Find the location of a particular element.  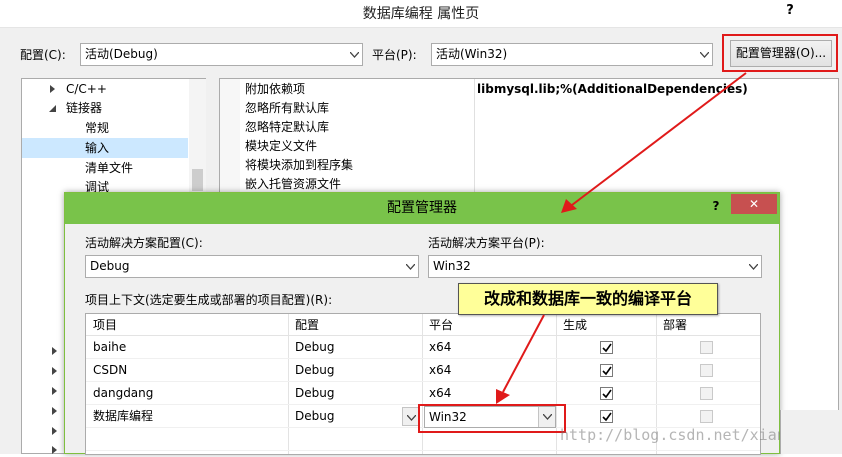

property-name: 模块定义文件 is located at coordinates (281, 146).